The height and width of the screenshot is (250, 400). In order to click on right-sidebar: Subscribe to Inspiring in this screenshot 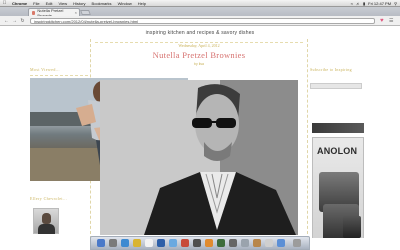, I will do `click(340, 69)`.